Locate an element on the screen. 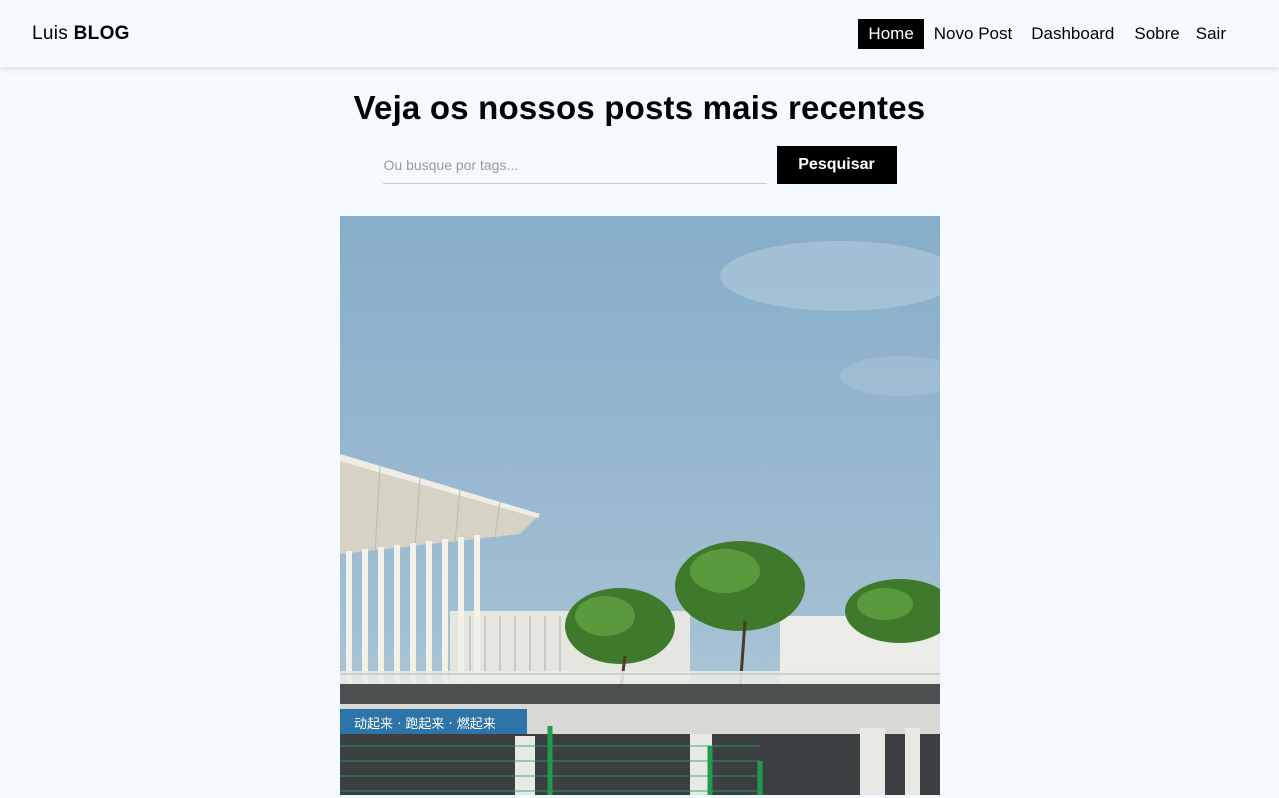 This screenshot has width=1279, height=798. search-form: Pesquisar is located at coordinates (639, 165).